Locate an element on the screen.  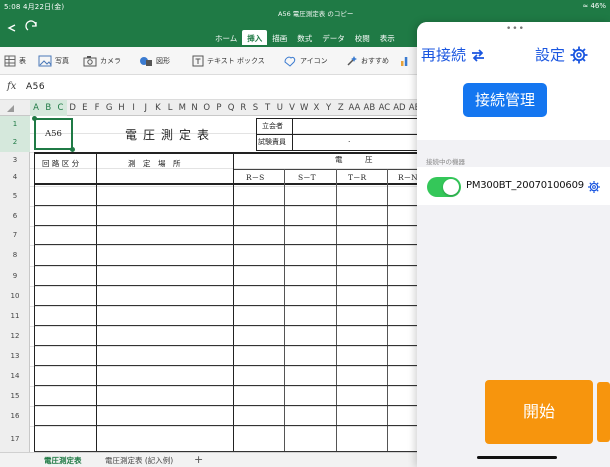
document-title: A56 電圧測定表 のコピー is located at coordinates (315, 13).